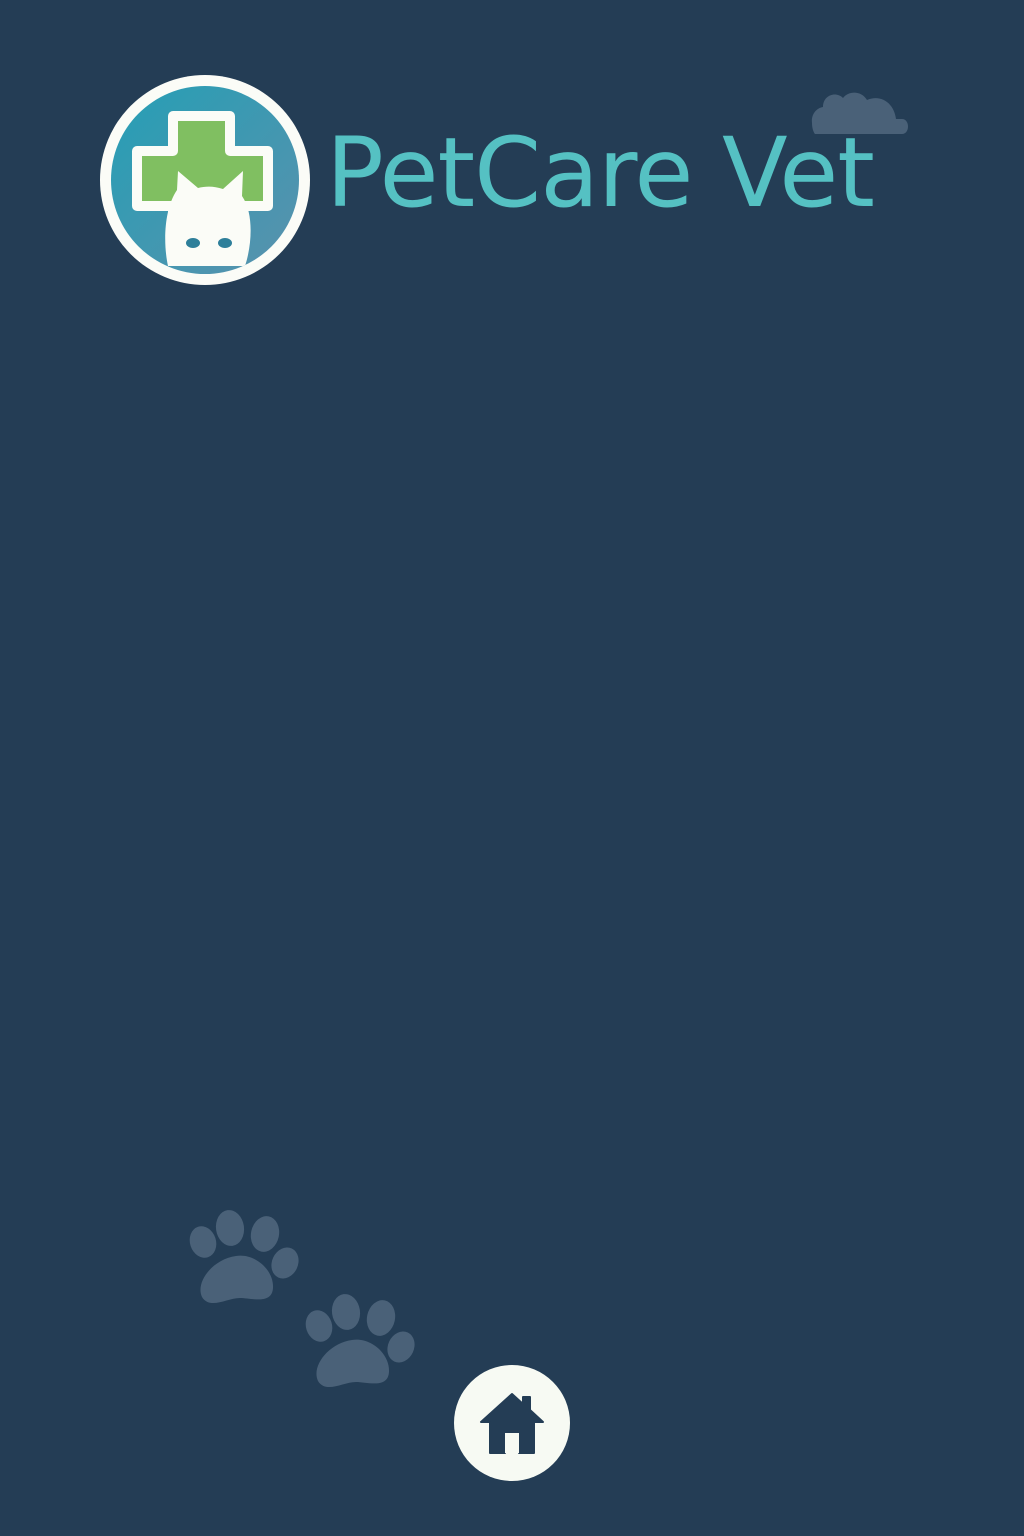  I want to click on app-header: PetCare Vet, so click(510, 182).